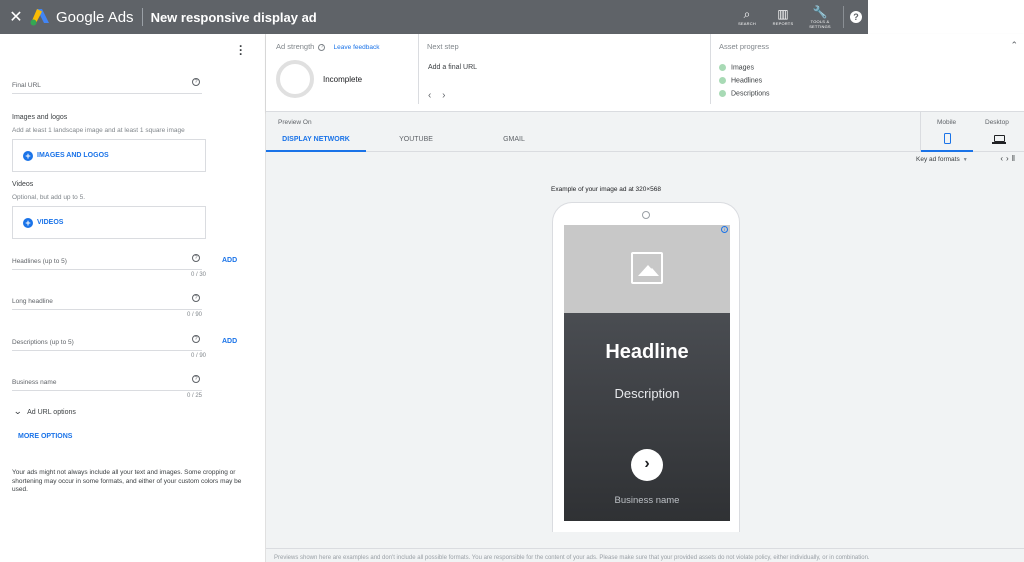 The image size is (1024, 562). What do you see at coordinates (747, 81) in the screenshot?
I see `progress-item-label: Headlines` at bounding box center [747, 81].